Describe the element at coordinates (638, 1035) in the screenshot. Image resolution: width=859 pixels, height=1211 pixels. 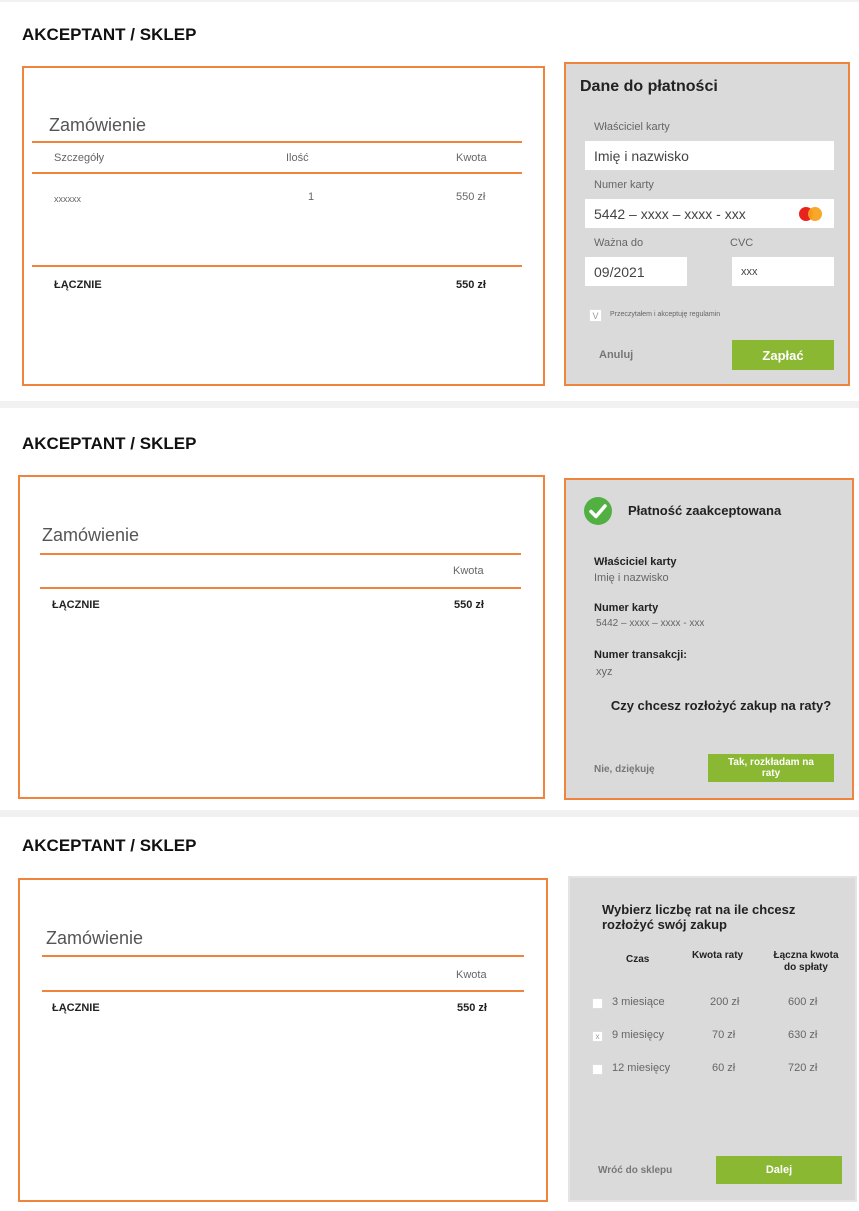
I see `installment-time: 9 miesięcy` at that location.